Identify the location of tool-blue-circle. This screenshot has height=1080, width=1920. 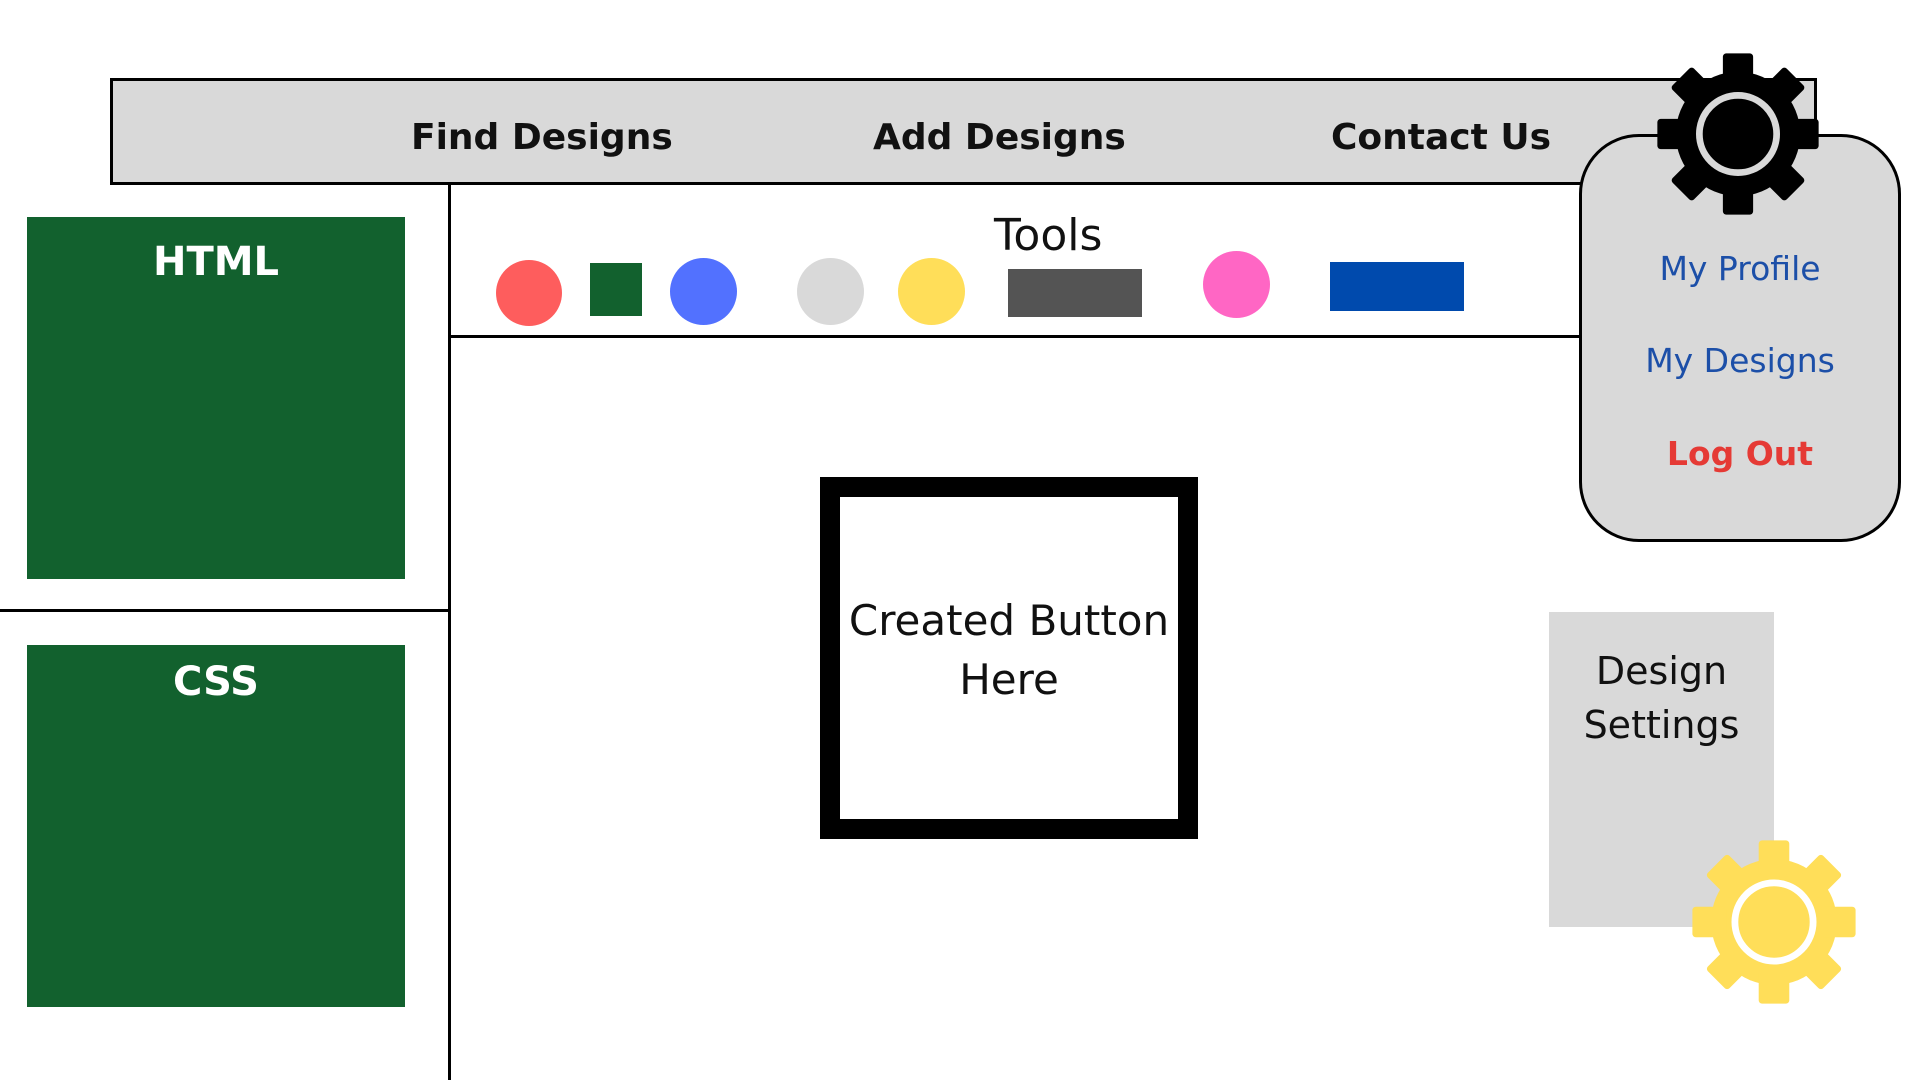
(703, 291).